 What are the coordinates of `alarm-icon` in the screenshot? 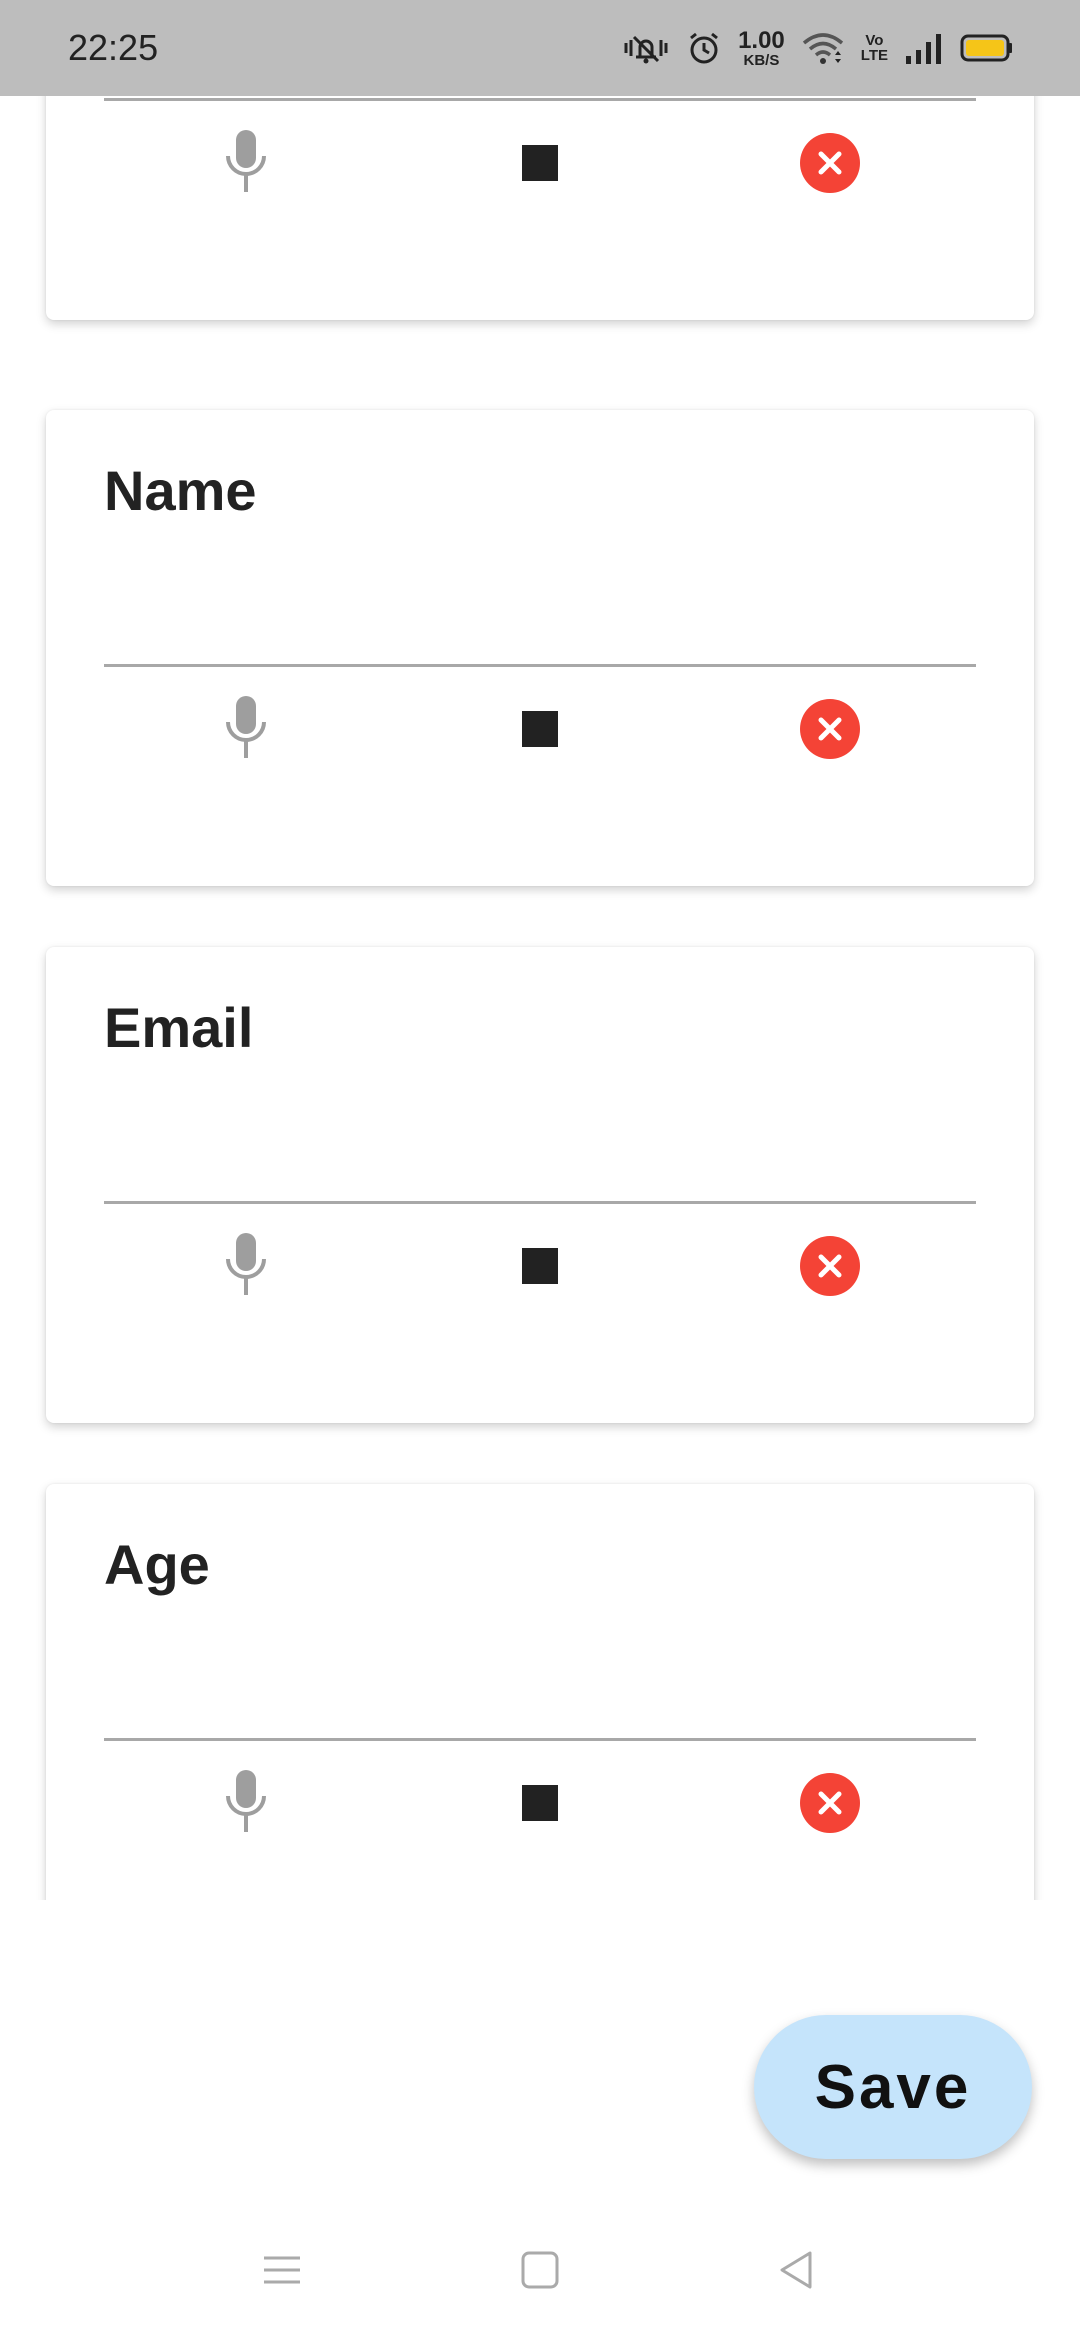 It's located at (704, 48).